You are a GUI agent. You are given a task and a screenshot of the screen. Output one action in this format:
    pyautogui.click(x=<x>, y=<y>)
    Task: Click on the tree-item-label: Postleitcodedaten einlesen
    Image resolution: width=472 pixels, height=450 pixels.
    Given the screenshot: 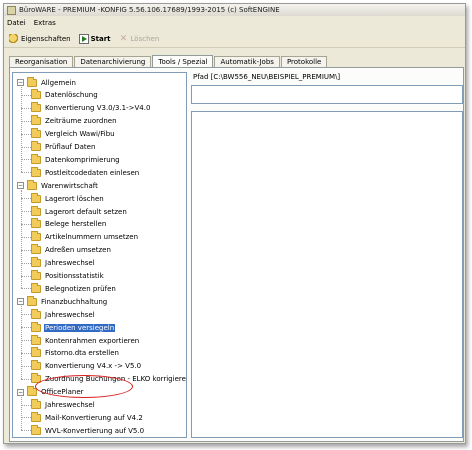 What is the action you would take?
    pyautogui.click(x=92, y=172)
    